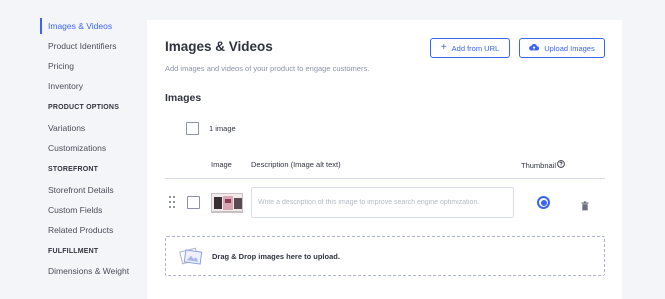  What do you see at coordinates (382, 202) in the screenshot?
I see `image-description-input` at bounding box center [382, 202].